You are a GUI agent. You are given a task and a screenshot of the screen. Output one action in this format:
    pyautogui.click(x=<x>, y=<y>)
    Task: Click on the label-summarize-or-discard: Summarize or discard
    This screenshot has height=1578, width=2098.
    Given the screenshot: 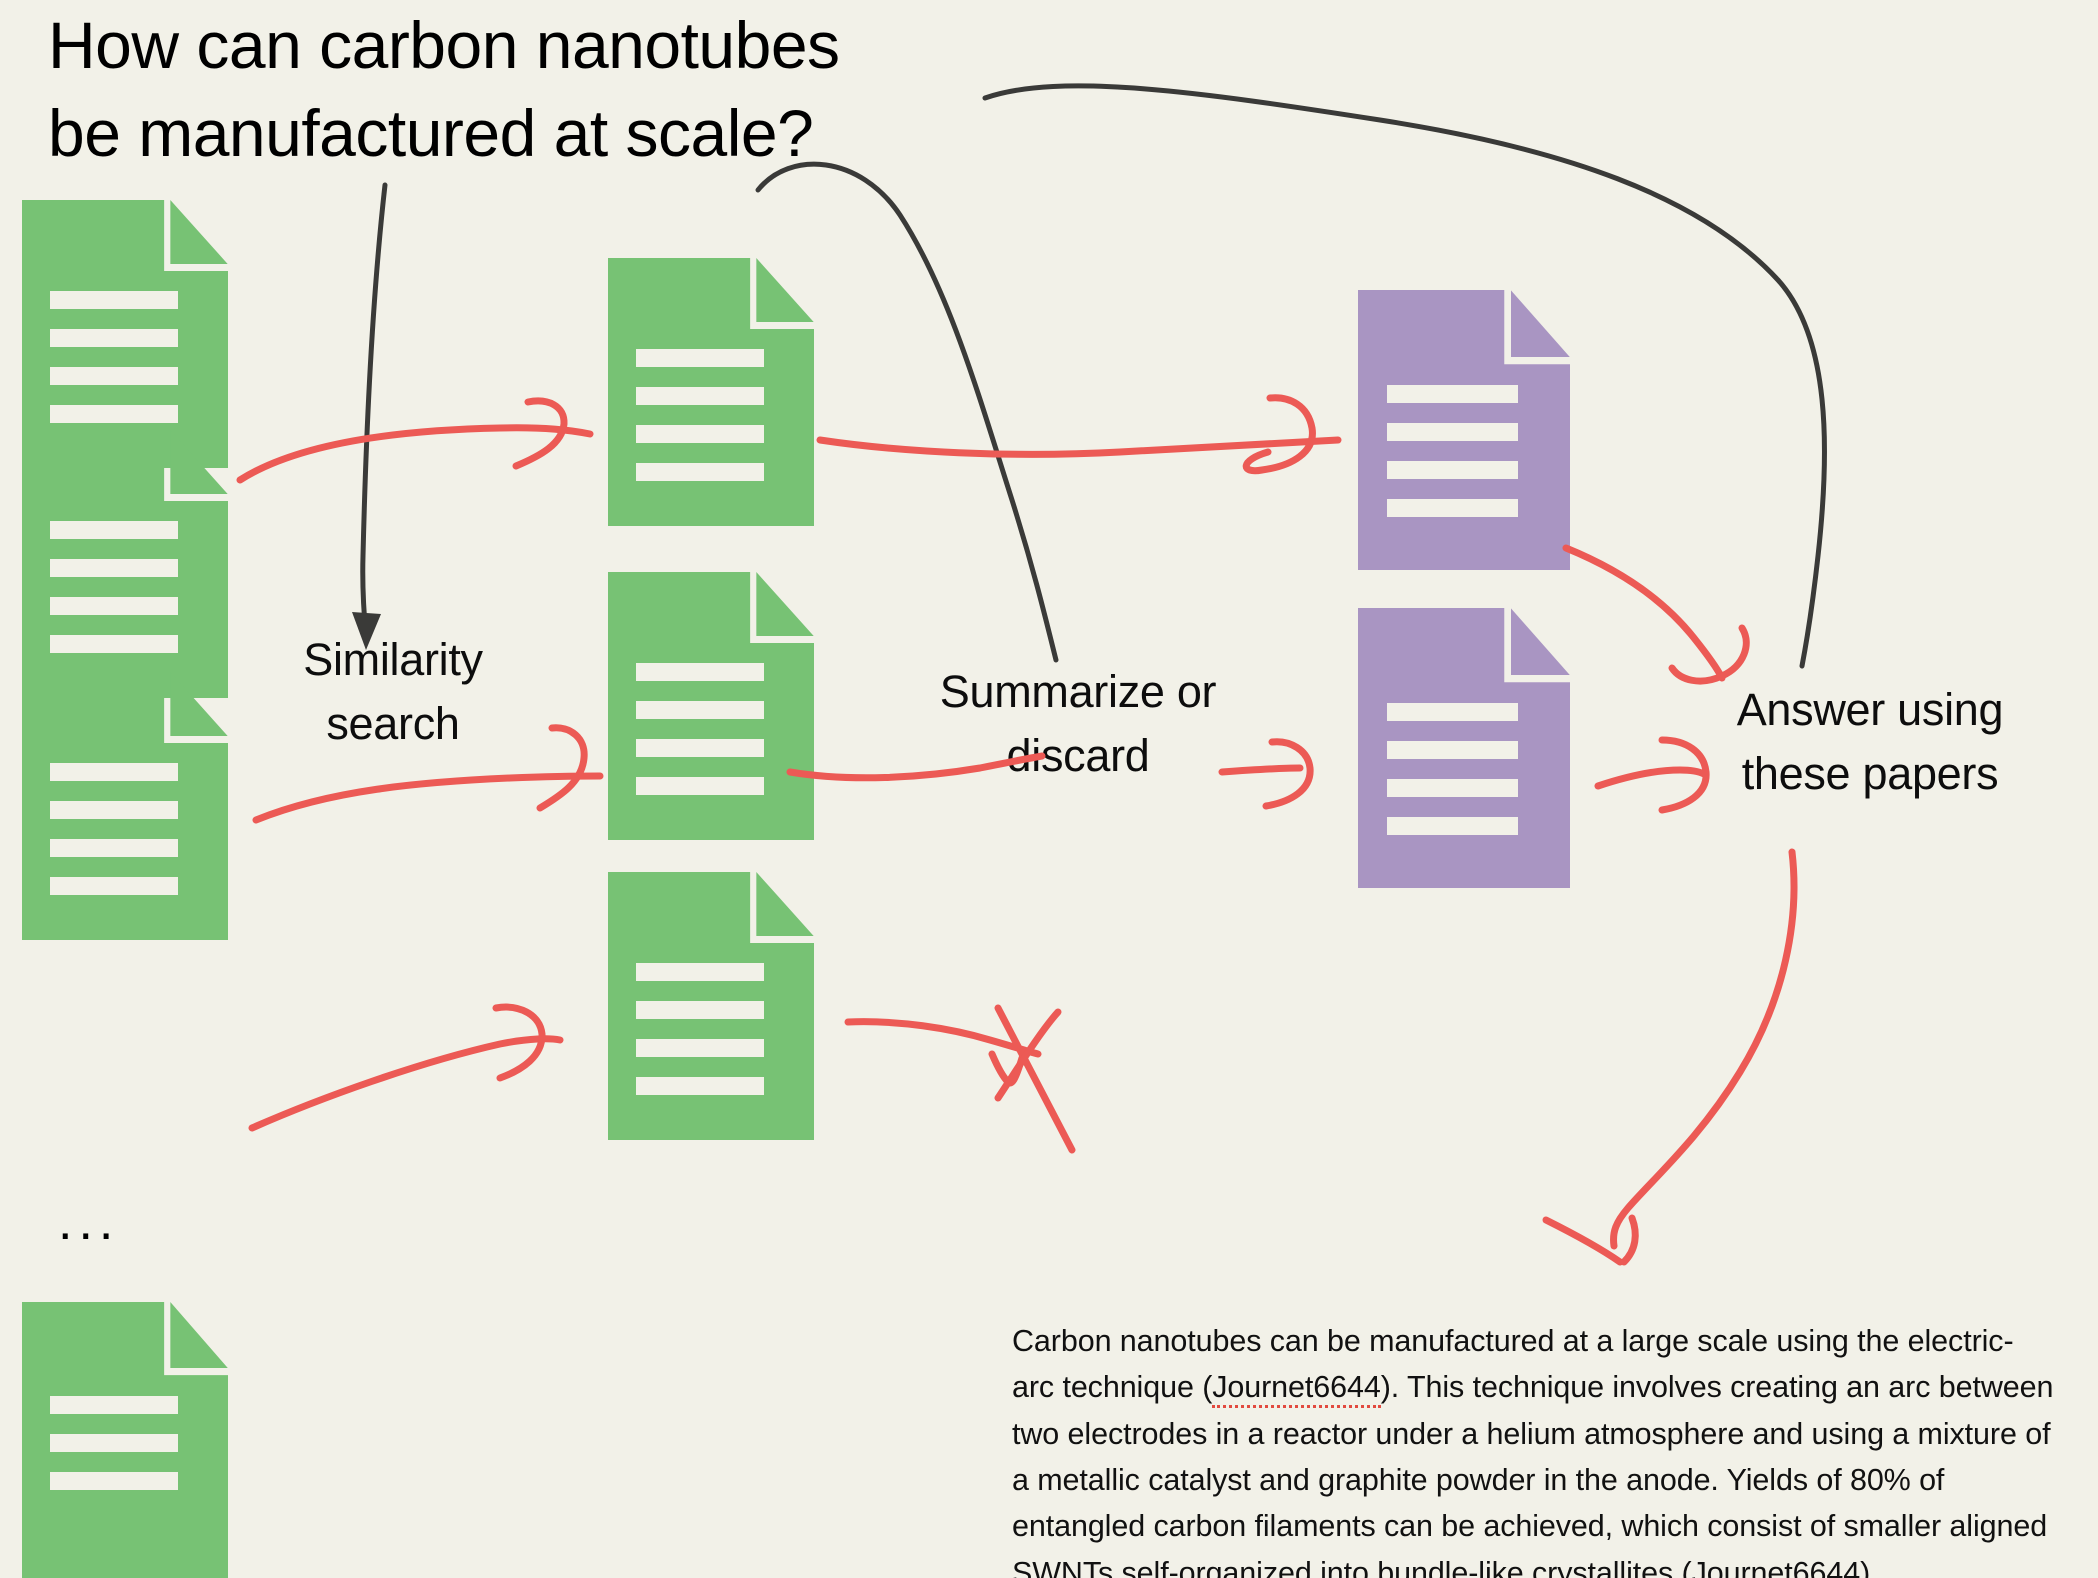 What is the action you would take?
    pyautogui.click(x=1078, y=723)
    